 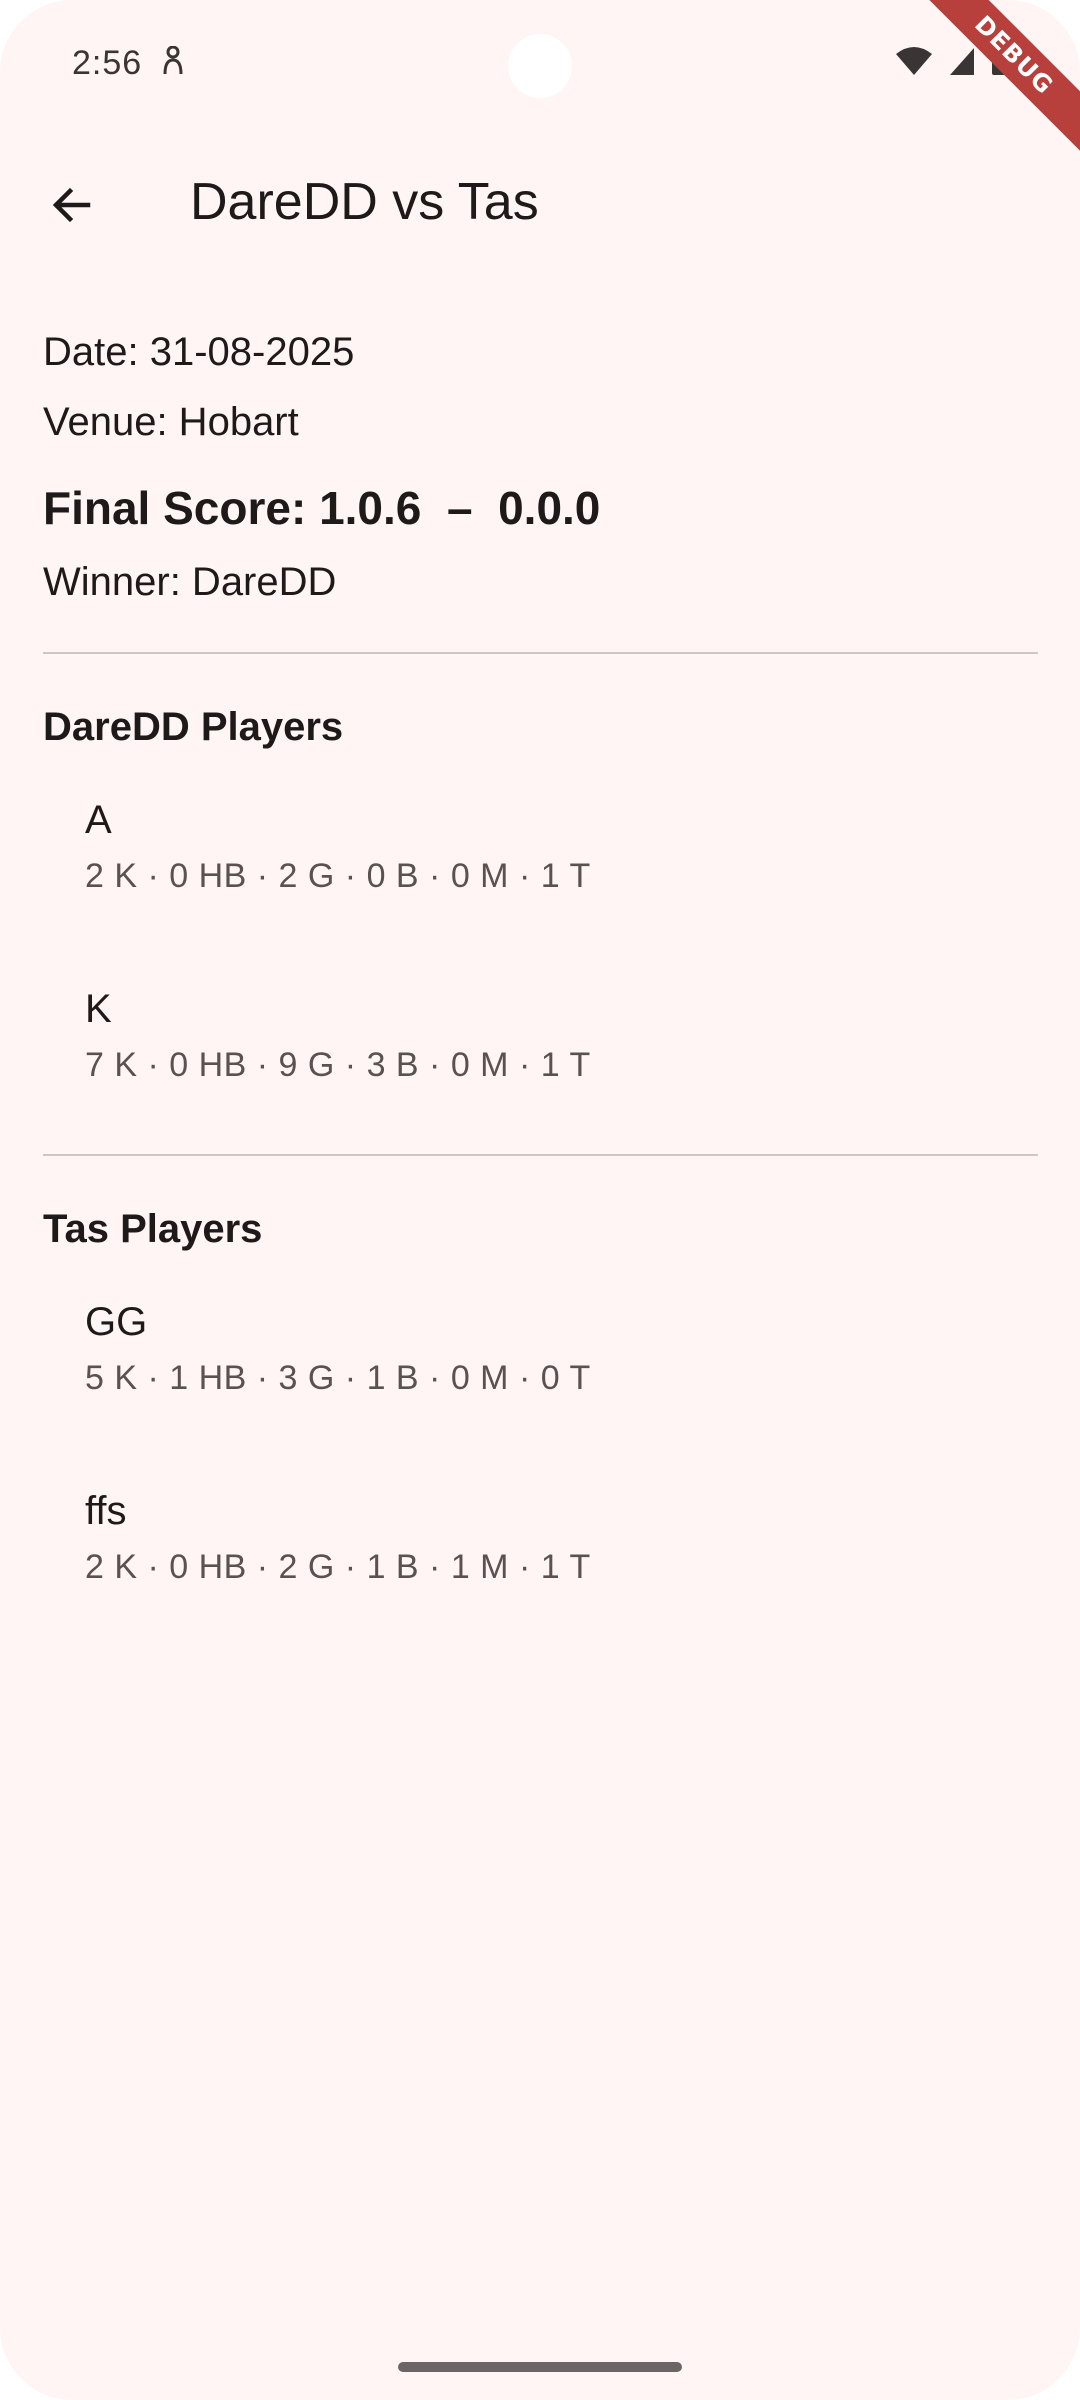 I want to click on list-item: GG 5 K · 1 HB · 3 G · 1 B · 0 M · 0 T, so click(x=540, y=1392).